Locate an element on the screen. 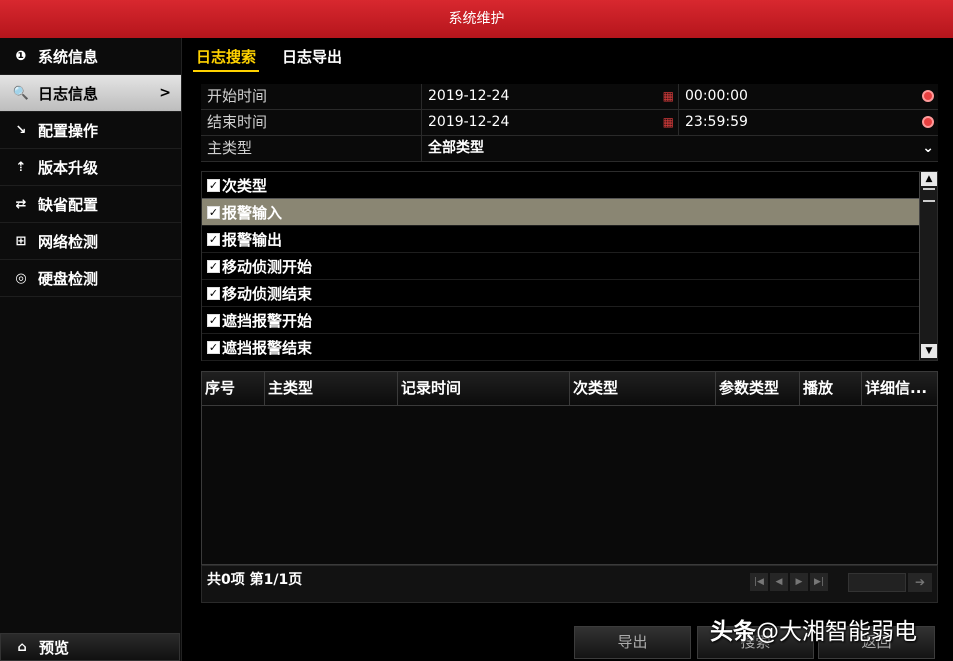 Image resolution: width=953 pixels, height=661 pixels. scroll-thumb is located at coordinates (929, 195).